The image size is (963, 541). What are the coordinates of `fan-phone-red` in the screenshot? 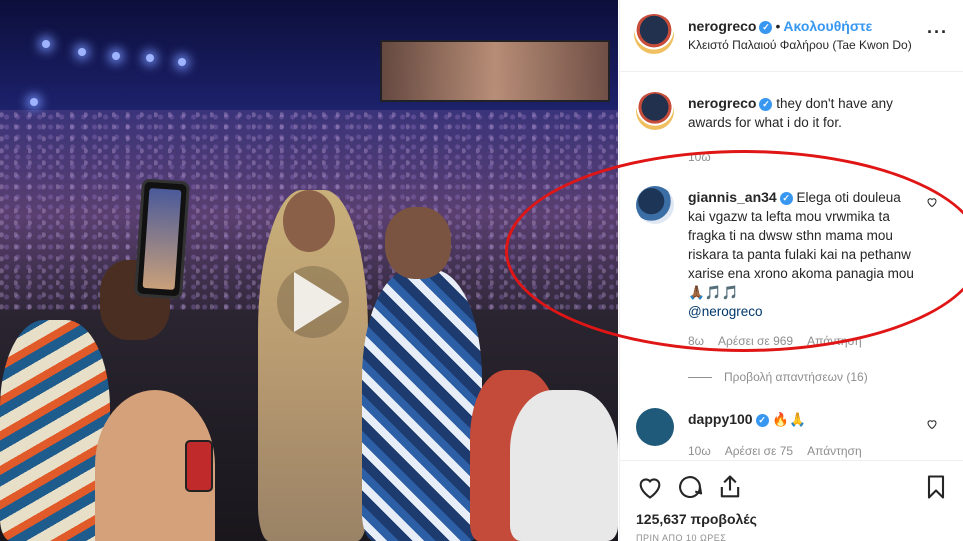 It's located at (199, 466).